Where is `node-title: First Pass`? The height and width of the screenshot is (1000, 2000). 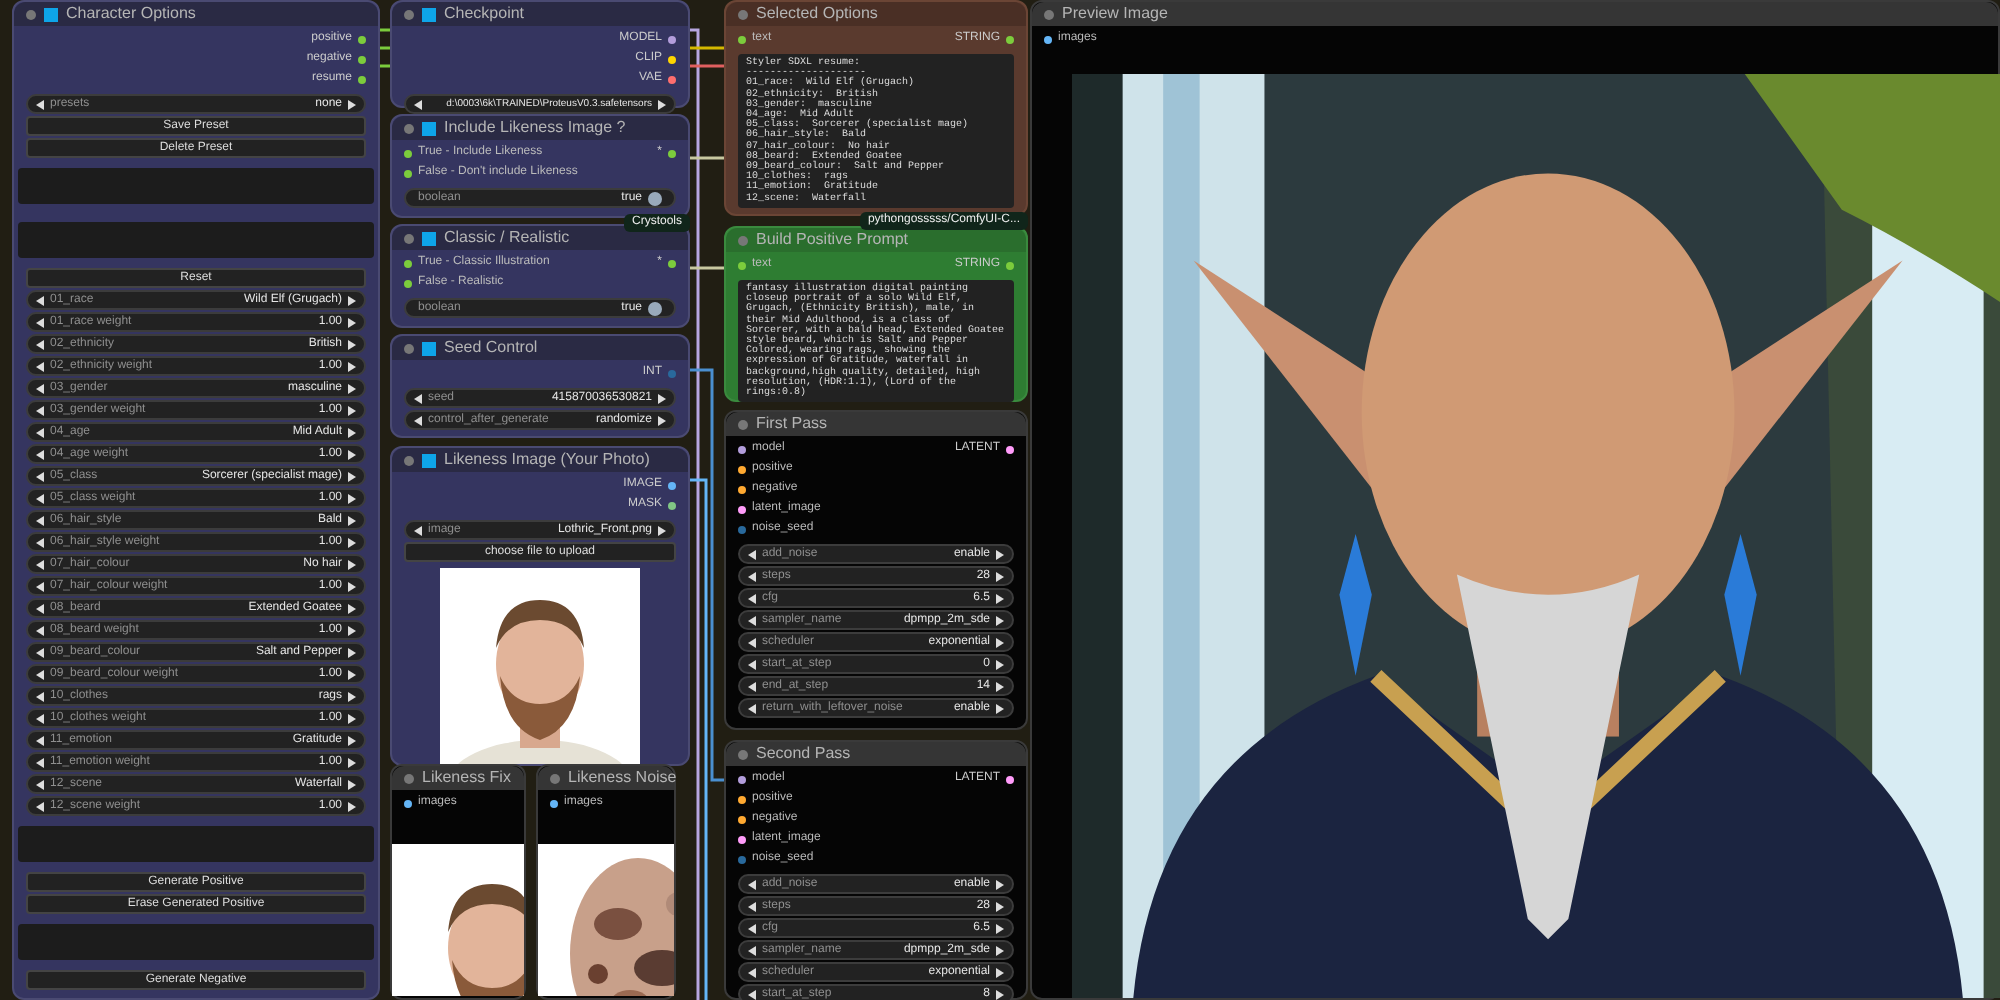 node-title: First Pass is located at coordinates (792, 424).